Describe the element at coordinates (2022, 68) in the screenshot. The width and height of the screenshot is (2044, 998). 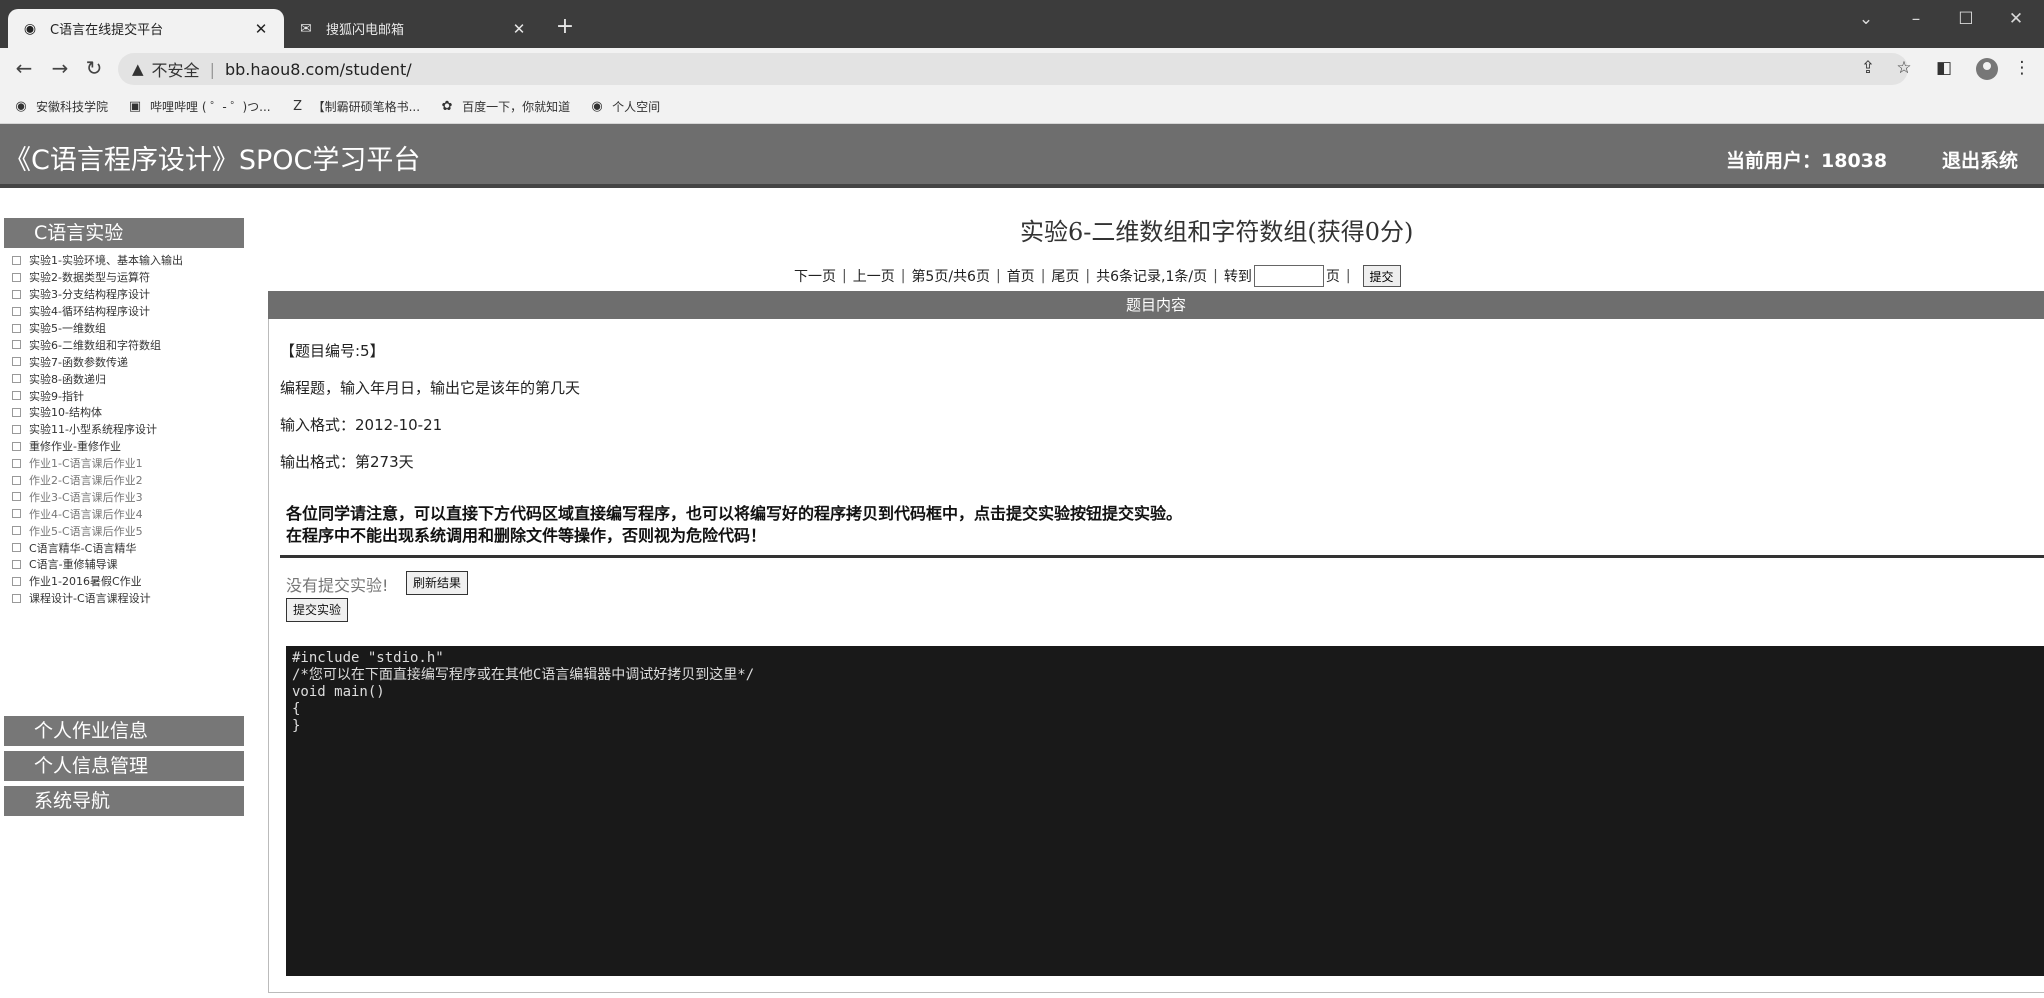
I see `menu-kebab-icon: ⋮` at that location.